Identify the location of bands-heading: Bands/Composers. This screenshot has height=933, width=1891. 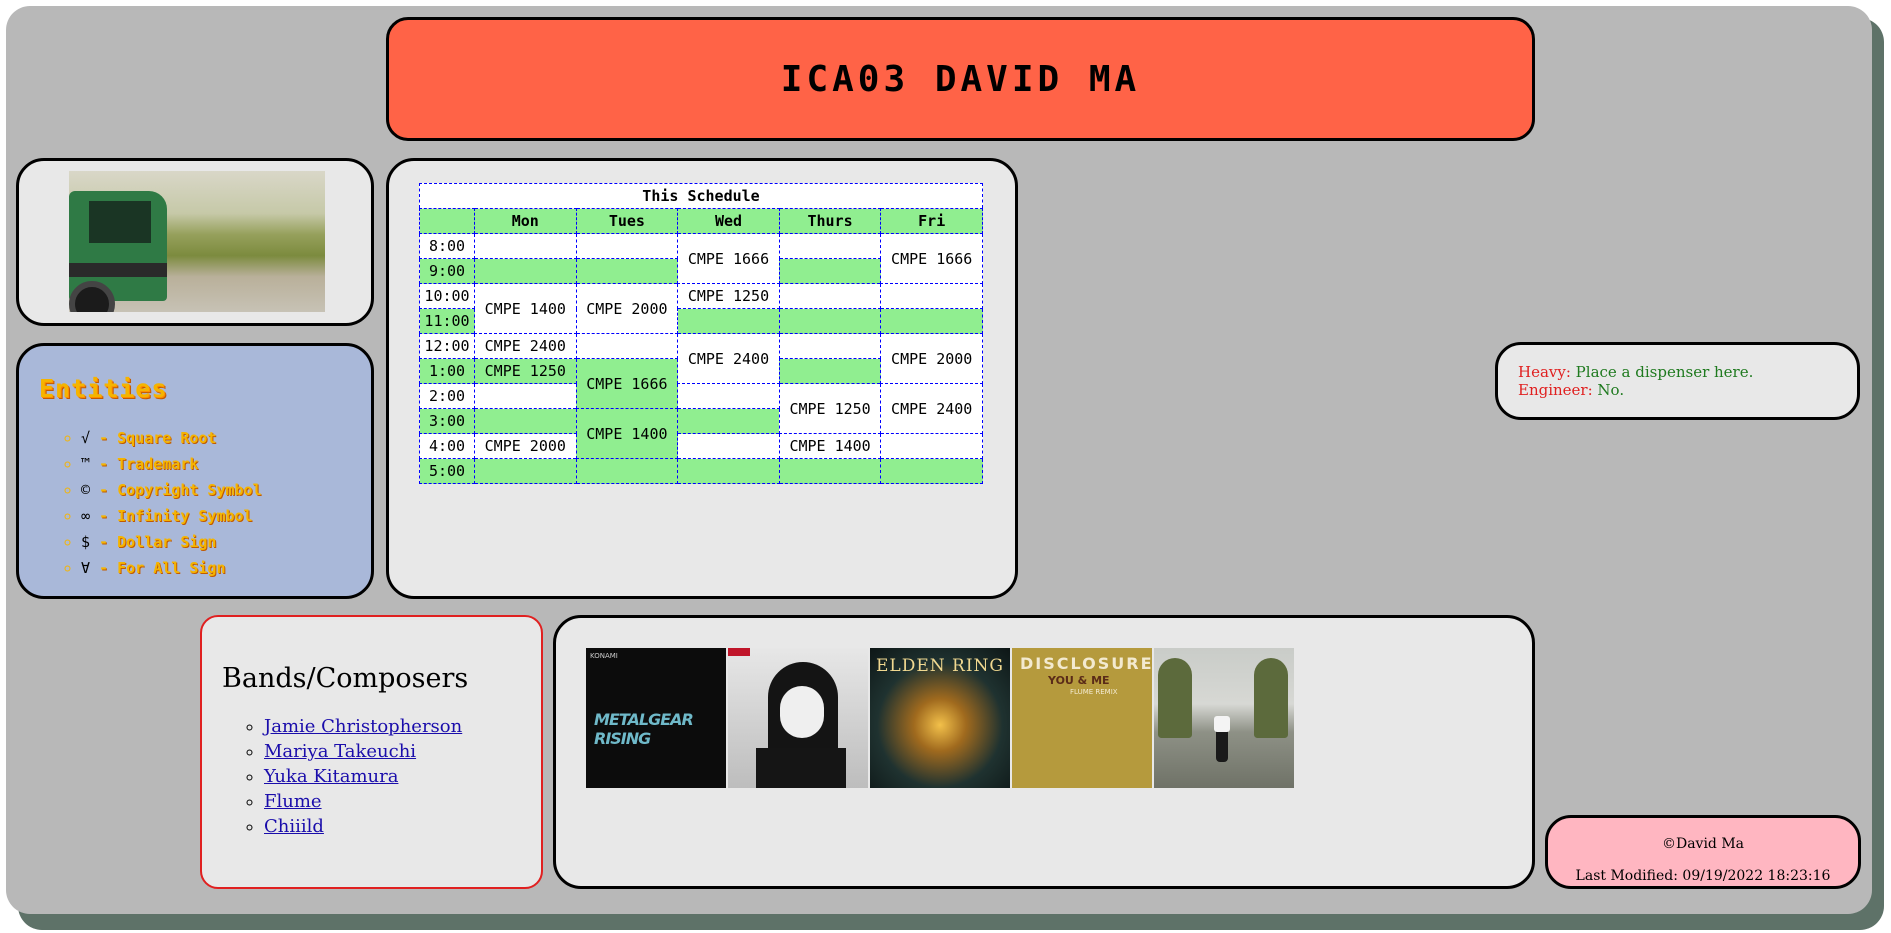
(345, 678).